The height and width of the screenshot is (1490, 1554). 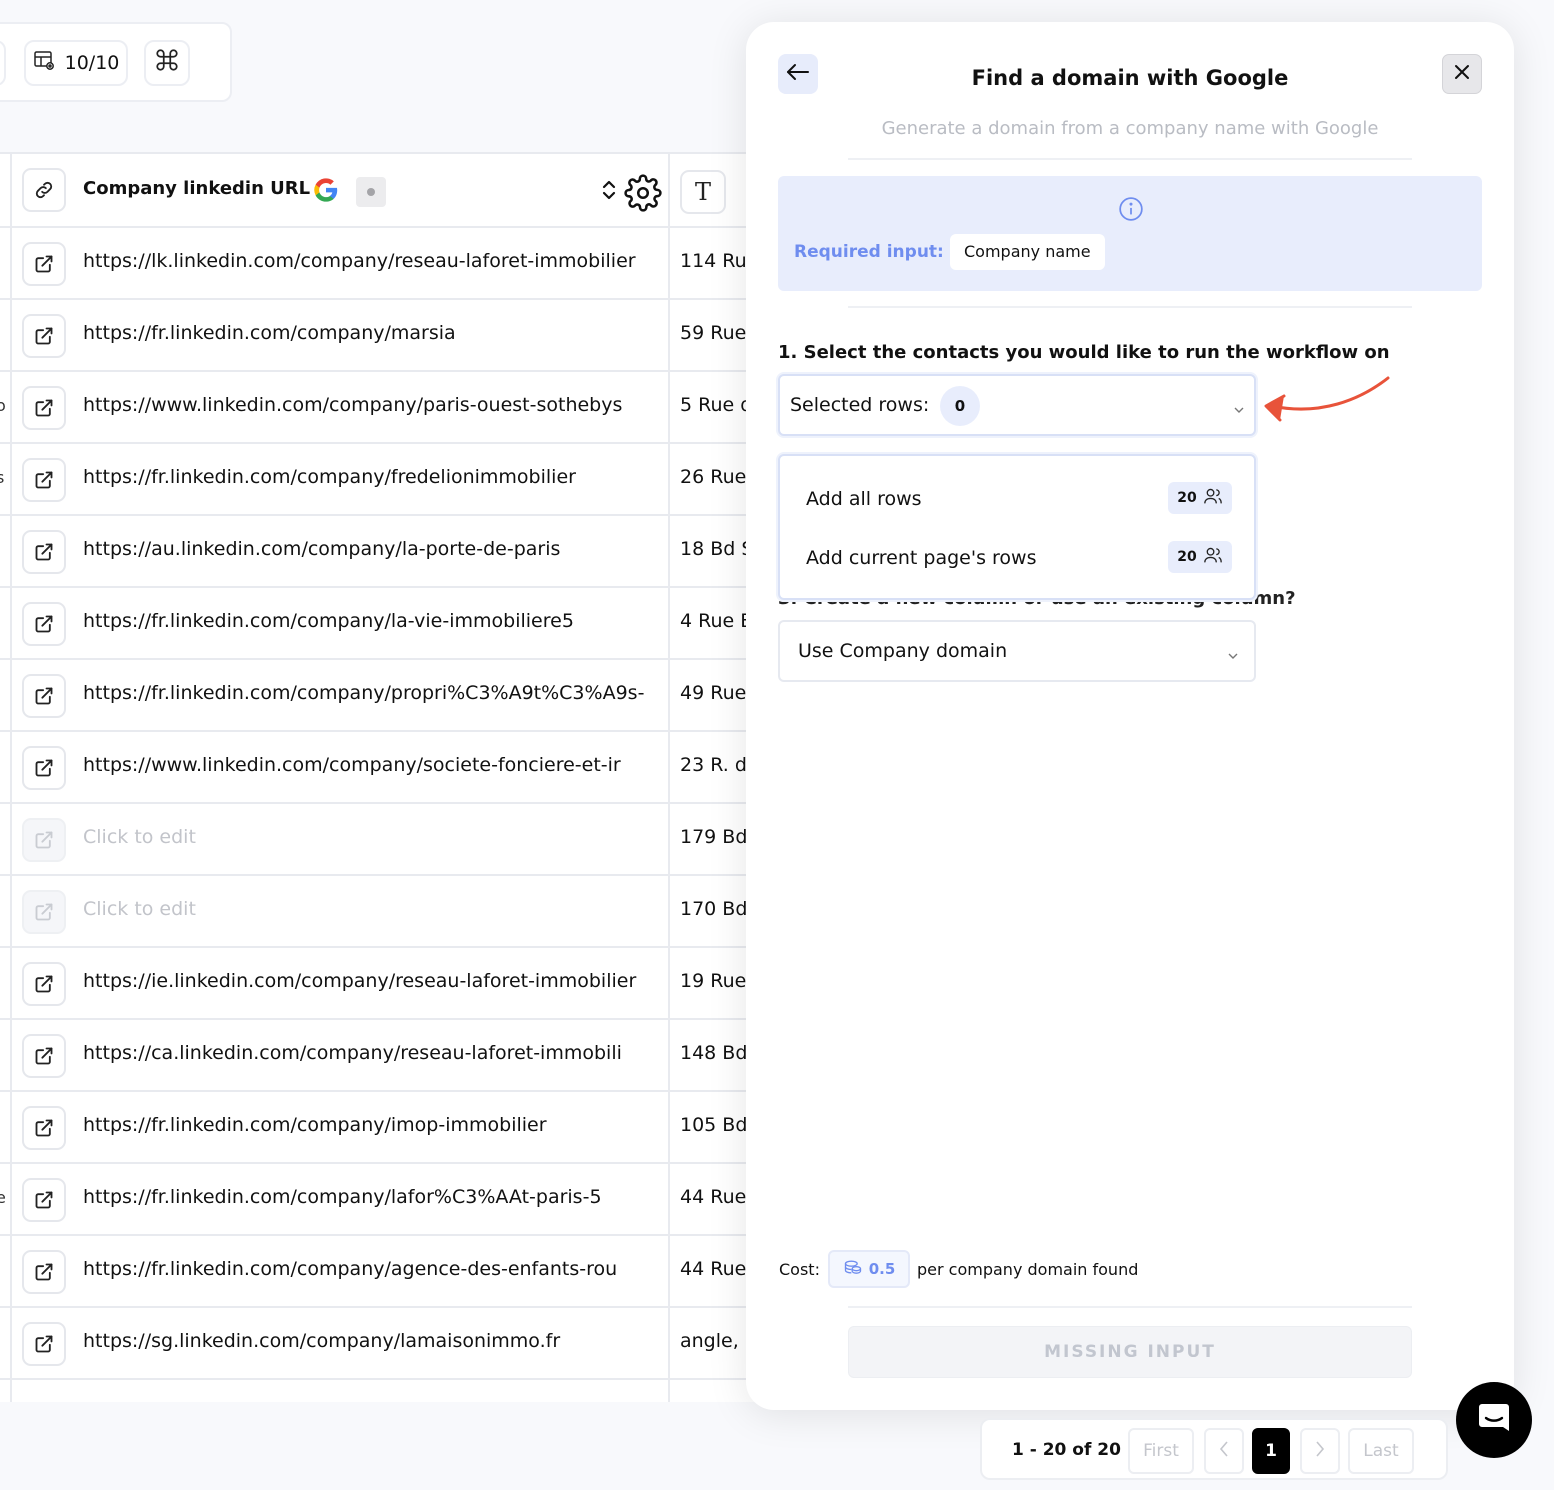 I want to click on current-page-button: 1, so click(x=1271, y=1451).